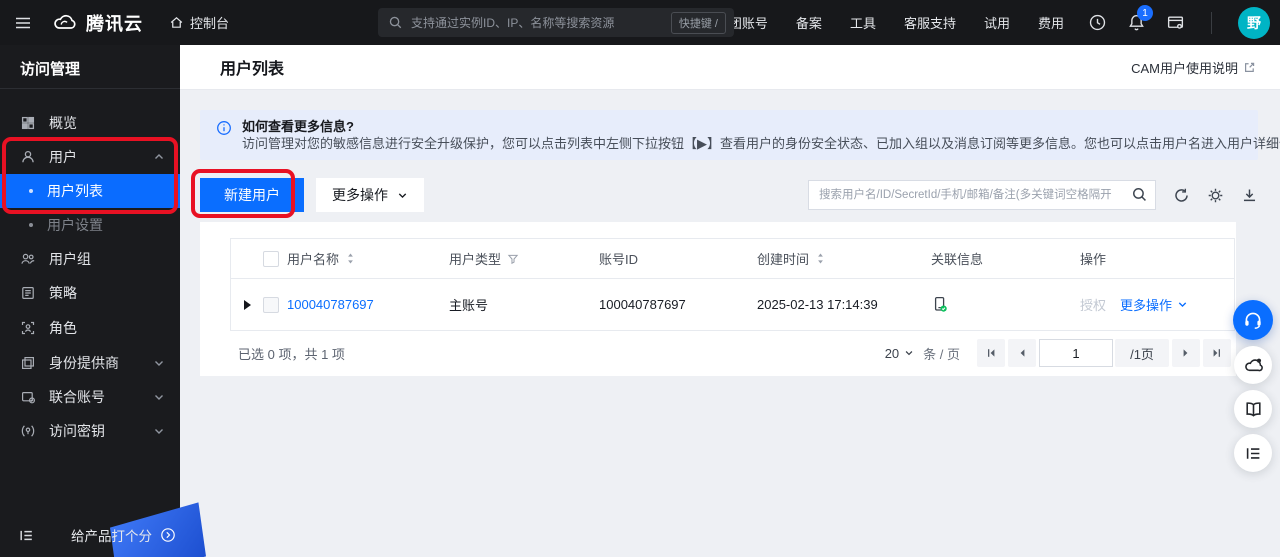 This screenshot has width=1280, height=557. I want to click on user-search-box, so click(982, 195).